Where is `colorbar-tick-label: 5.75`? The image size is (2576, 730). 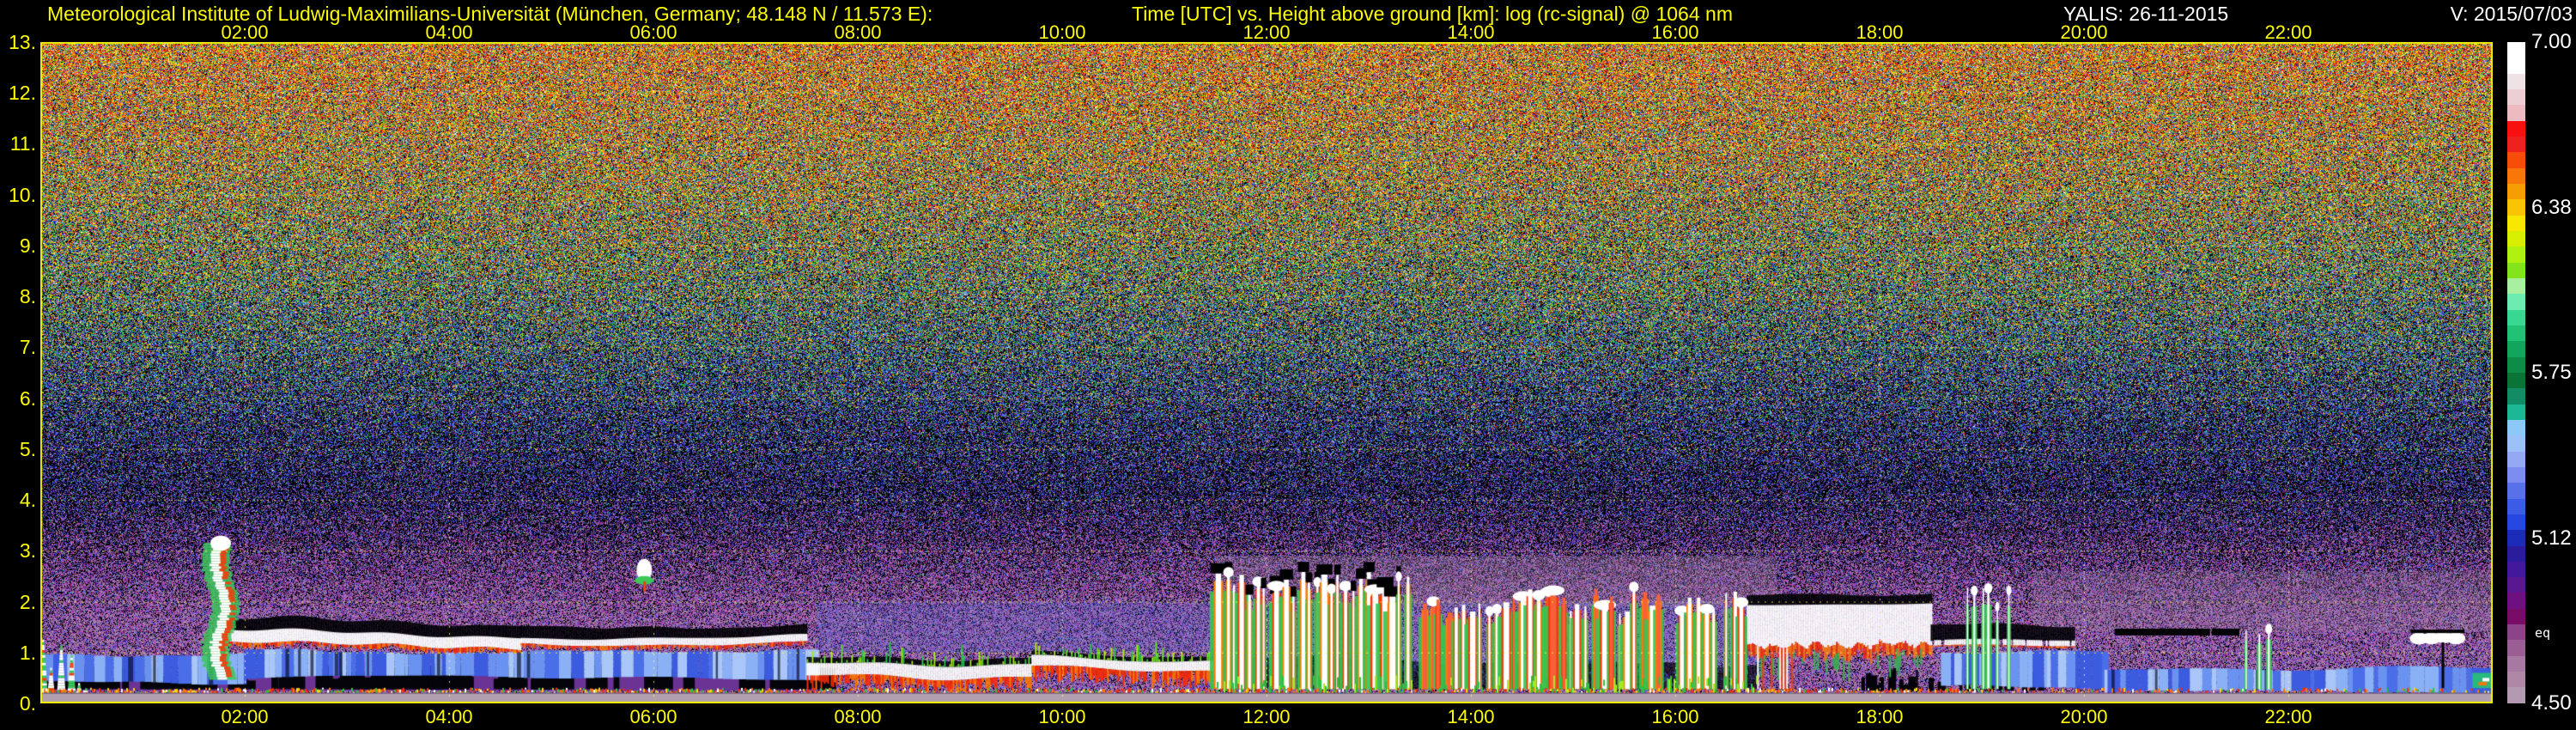 colorbar-tick-label: 5.75 is located at coordinates (2551, 372).